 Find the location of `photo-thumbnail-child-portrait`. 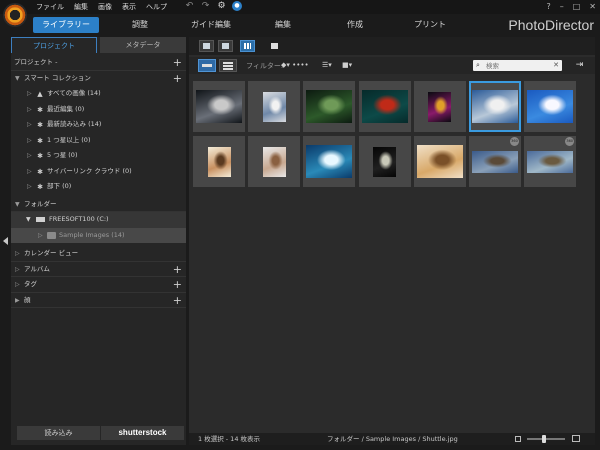

photo-thumbnail-child-portrait is located at coordinates (274, 161).